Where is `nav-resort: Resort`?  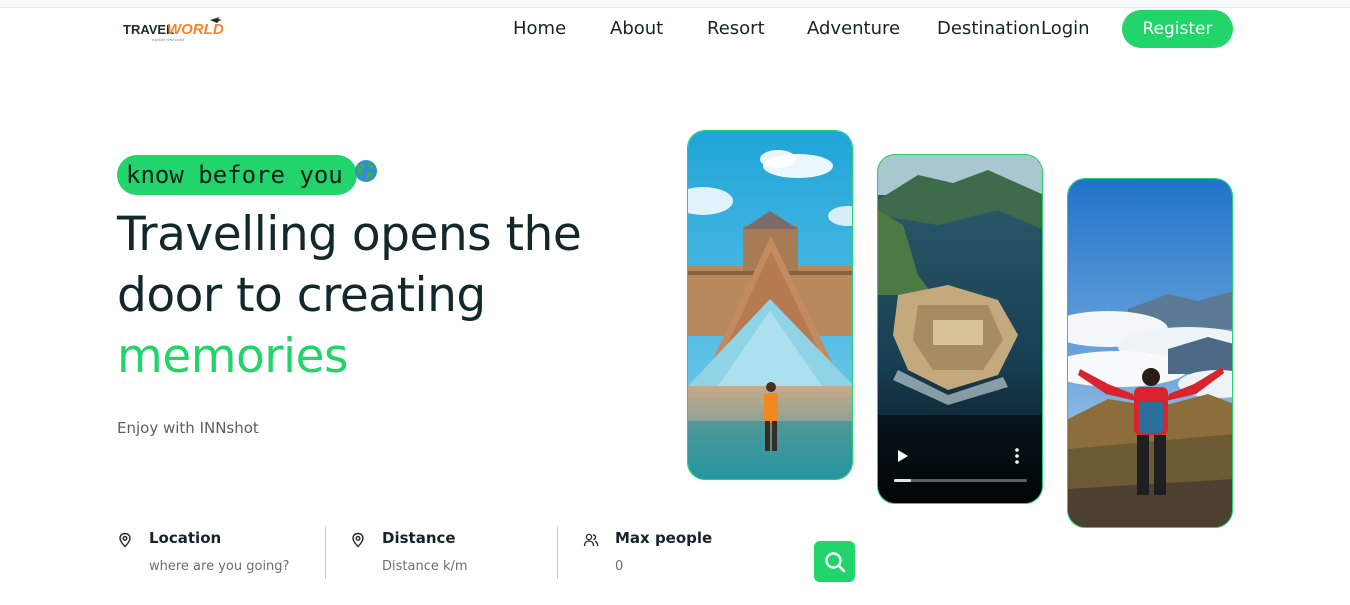 nav-resort: Resort is located at coordinates (736, 28).